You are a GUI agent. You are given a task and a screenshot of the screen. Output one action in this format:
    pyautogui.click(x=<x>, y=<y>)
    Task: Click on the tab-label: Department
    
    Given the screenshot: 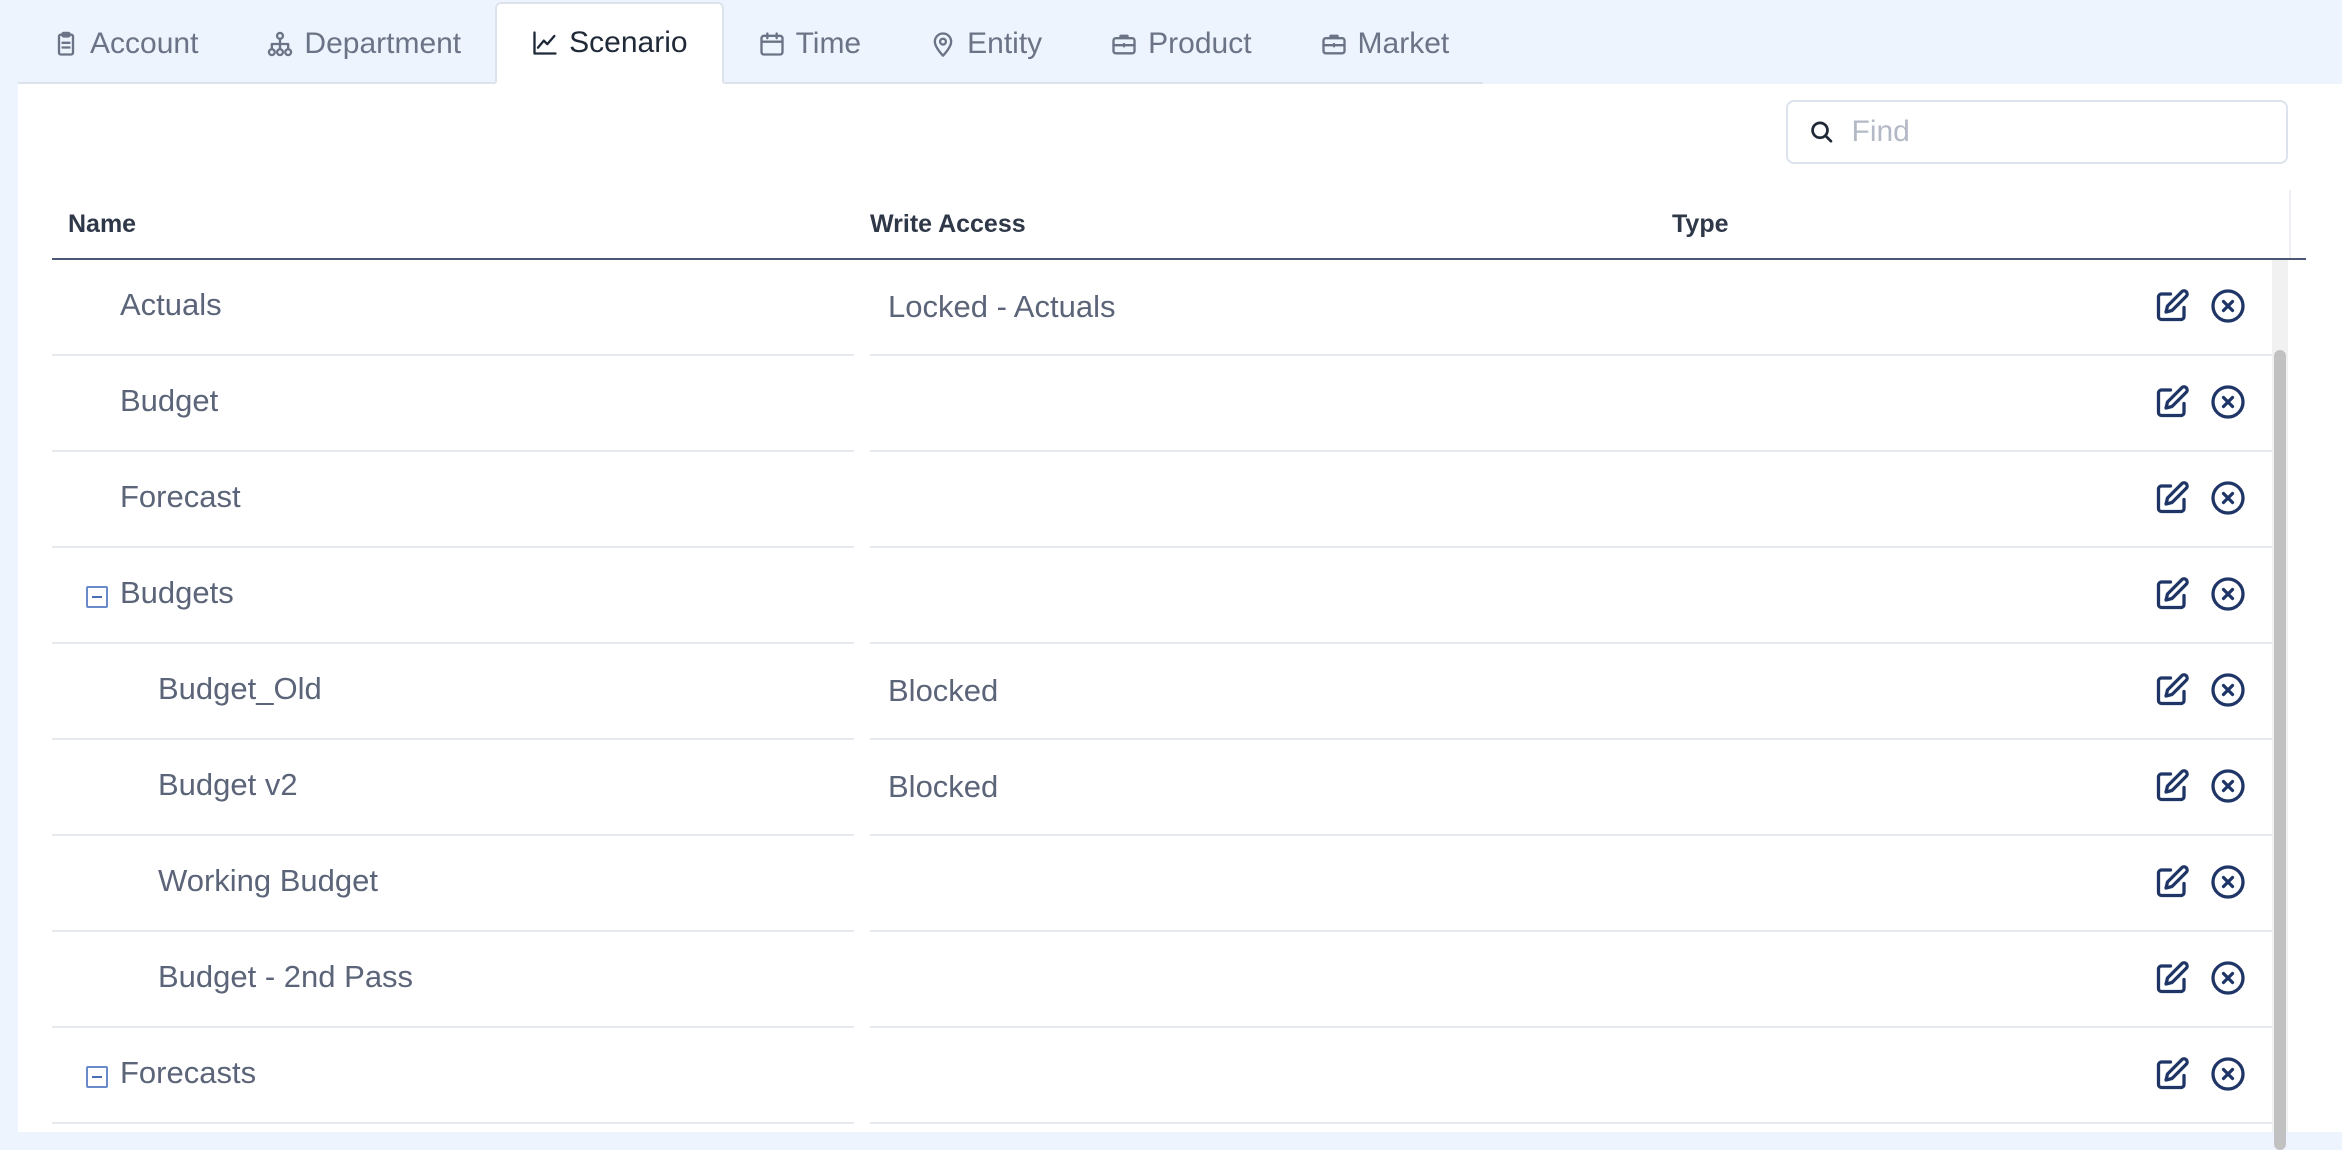 What is the action you would take?
    pyautogui.click(x=383, y=43)
    